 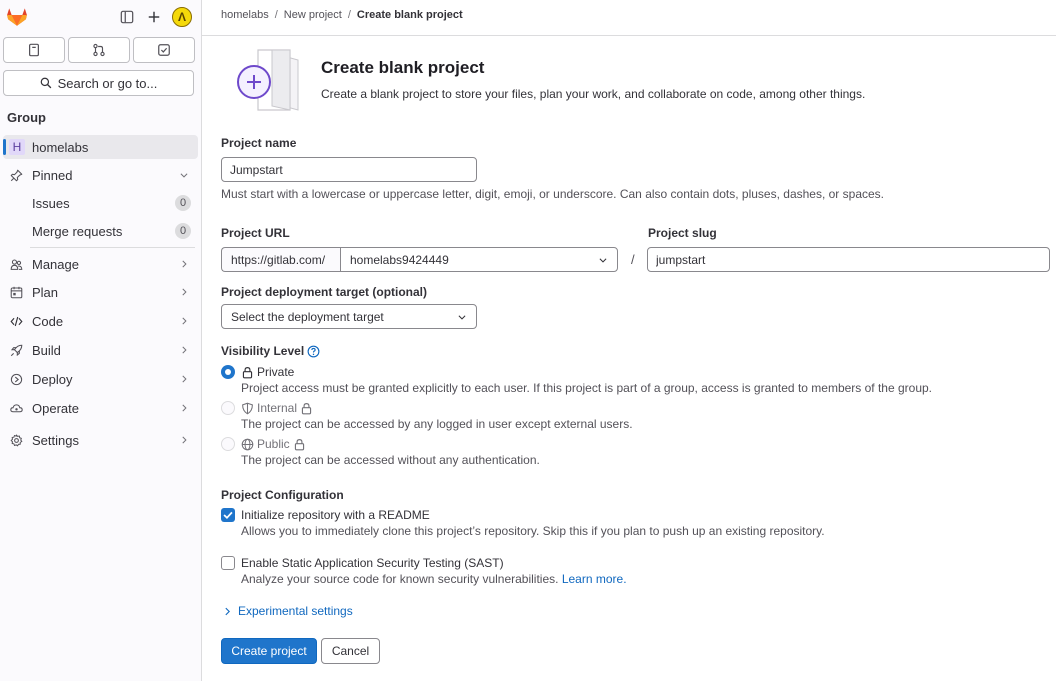 I want to click on page-title: Create blank project, so click(x=403, y=67).